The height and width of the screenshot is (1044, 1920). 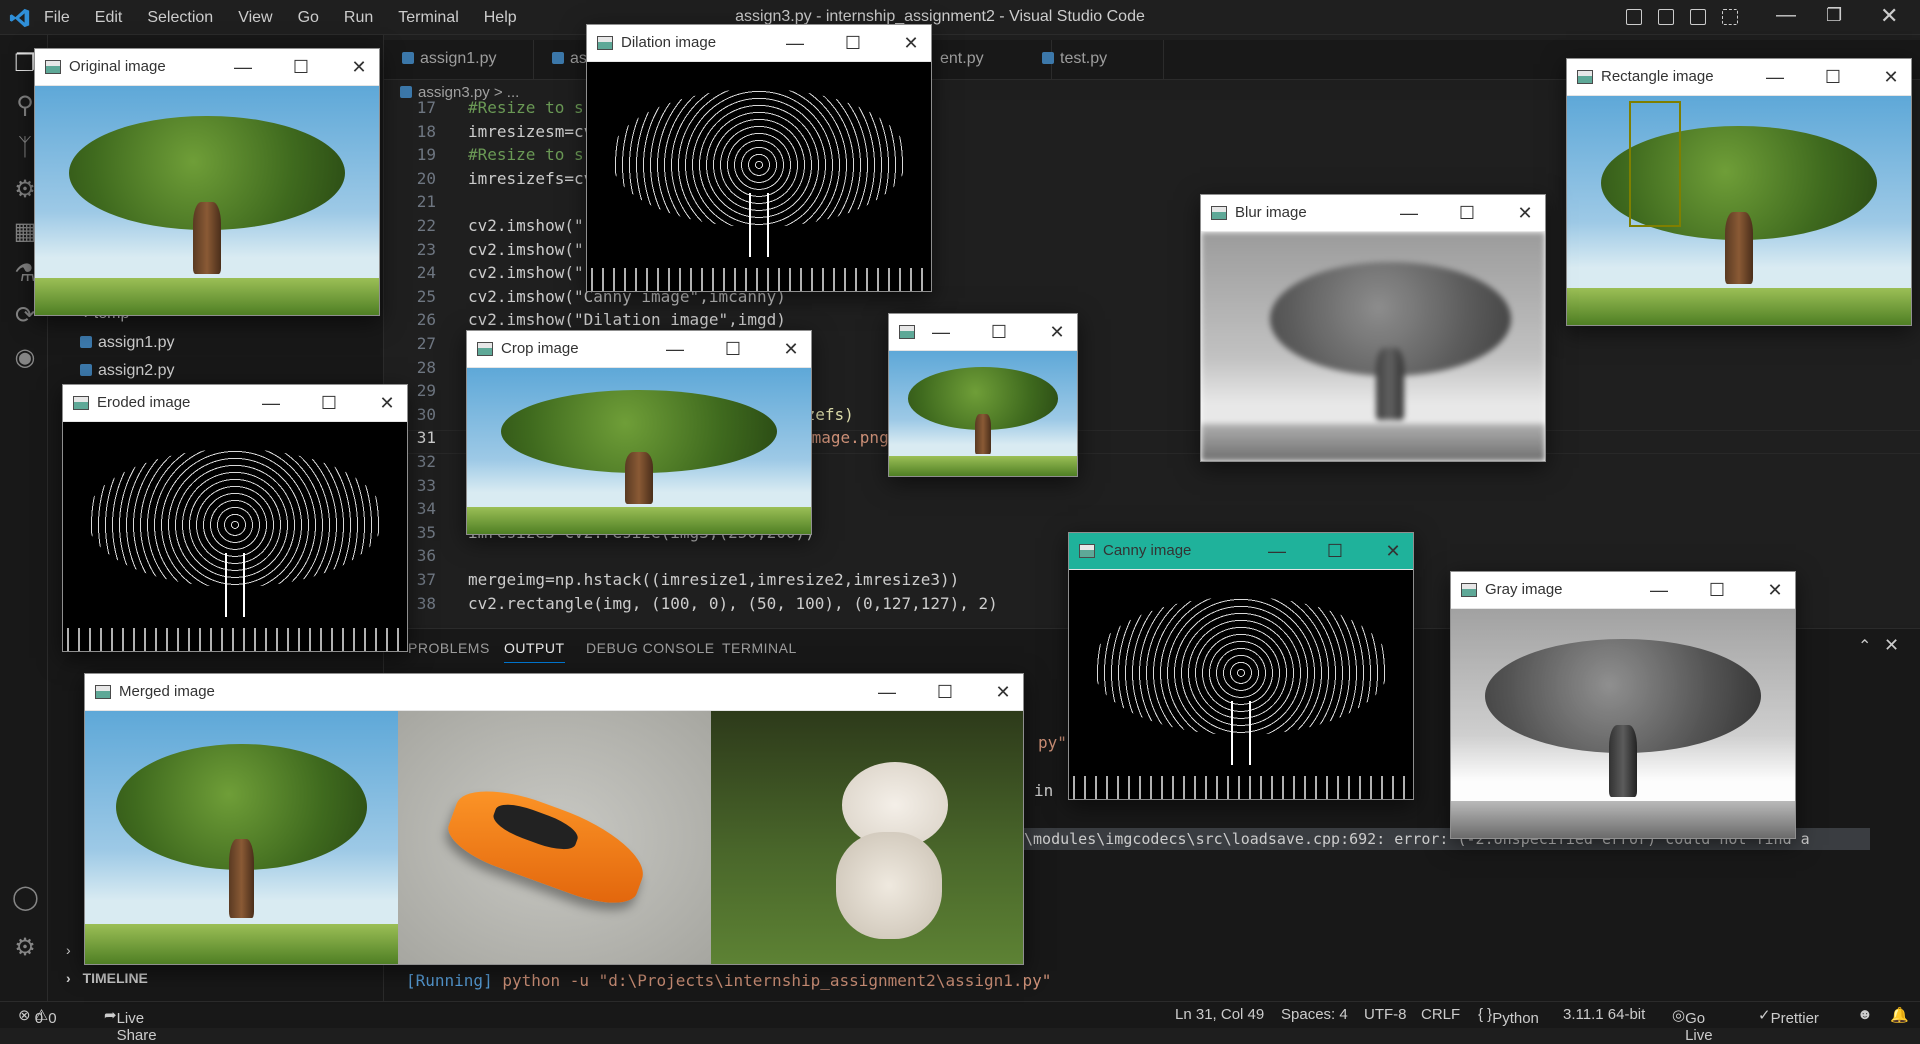 What do you see at coordinates (983, 332) in the screenshot?
I see `window-titlebar: — ☐ ✕` at bounding box center [983, 332].